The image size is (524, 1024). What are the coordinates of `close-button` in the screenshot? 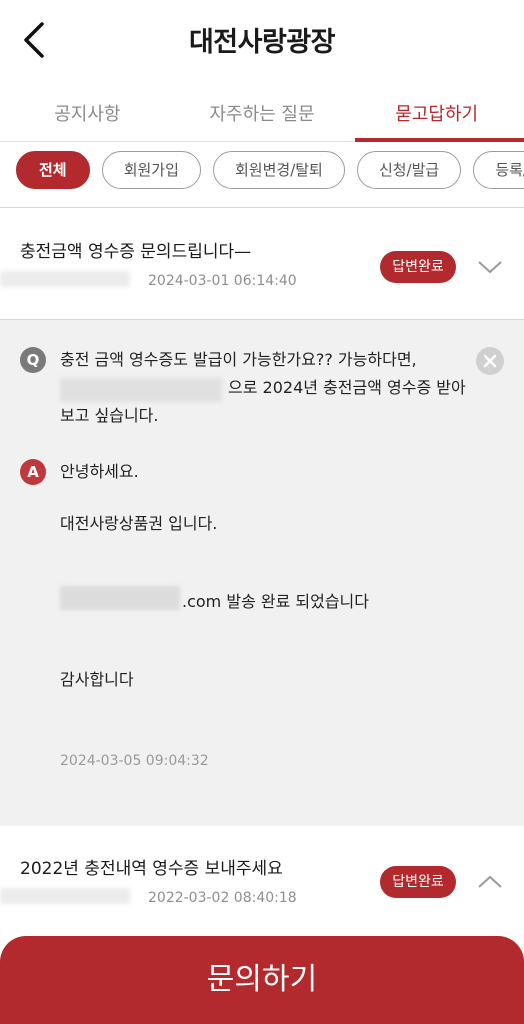 It's located at (490, 361).